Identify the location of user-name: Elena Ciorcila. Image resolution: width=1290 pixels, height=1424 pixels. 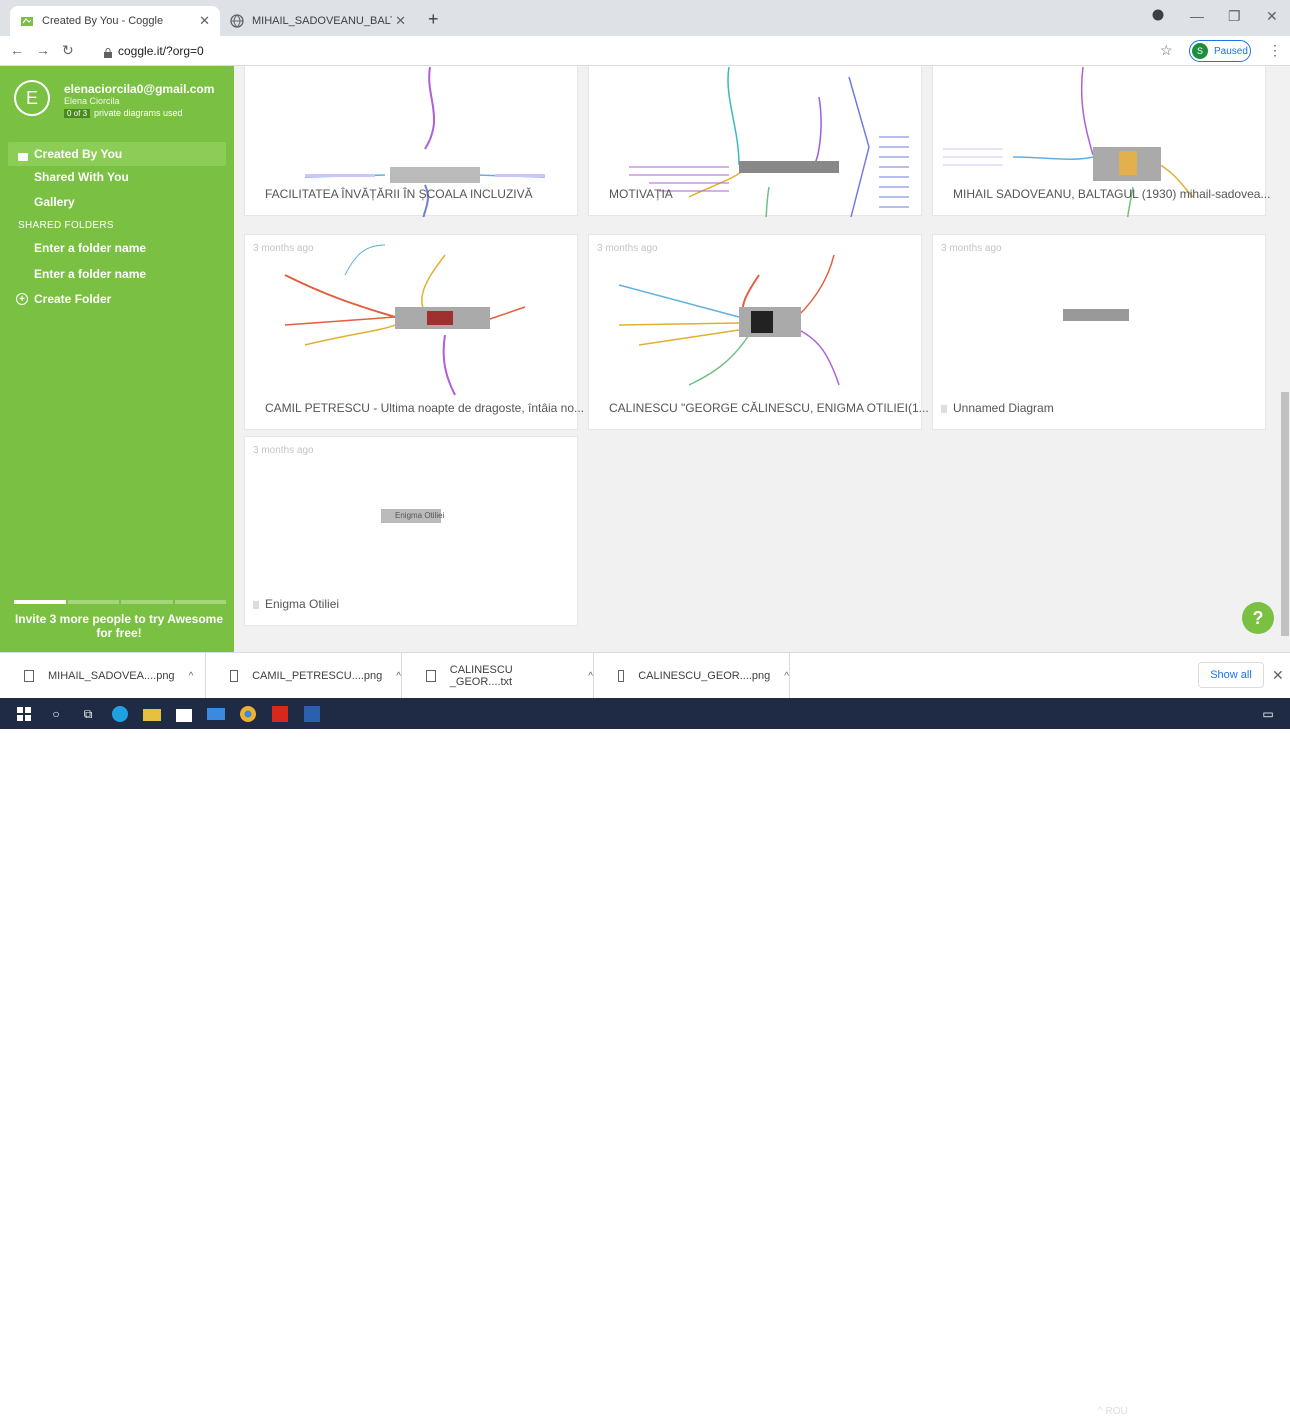
(92, 101).